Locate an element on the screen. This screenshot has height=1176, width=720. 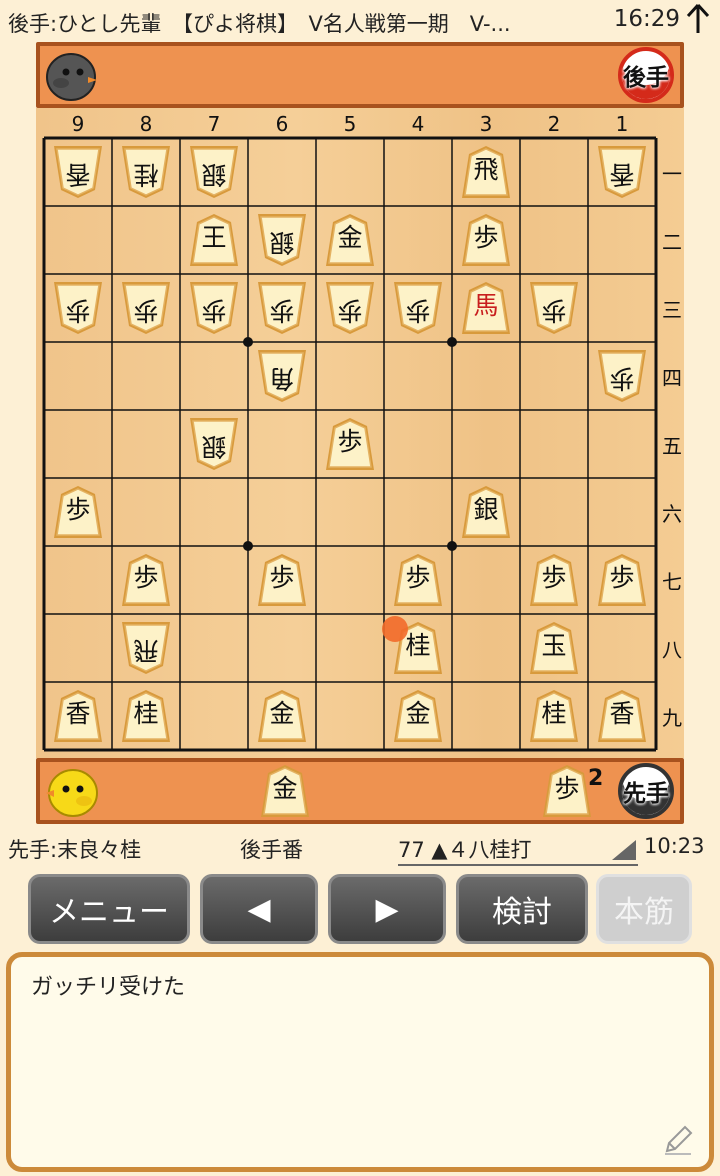
sente-player-name: 先手:末良々桂 is located at coordinates (75, 850).